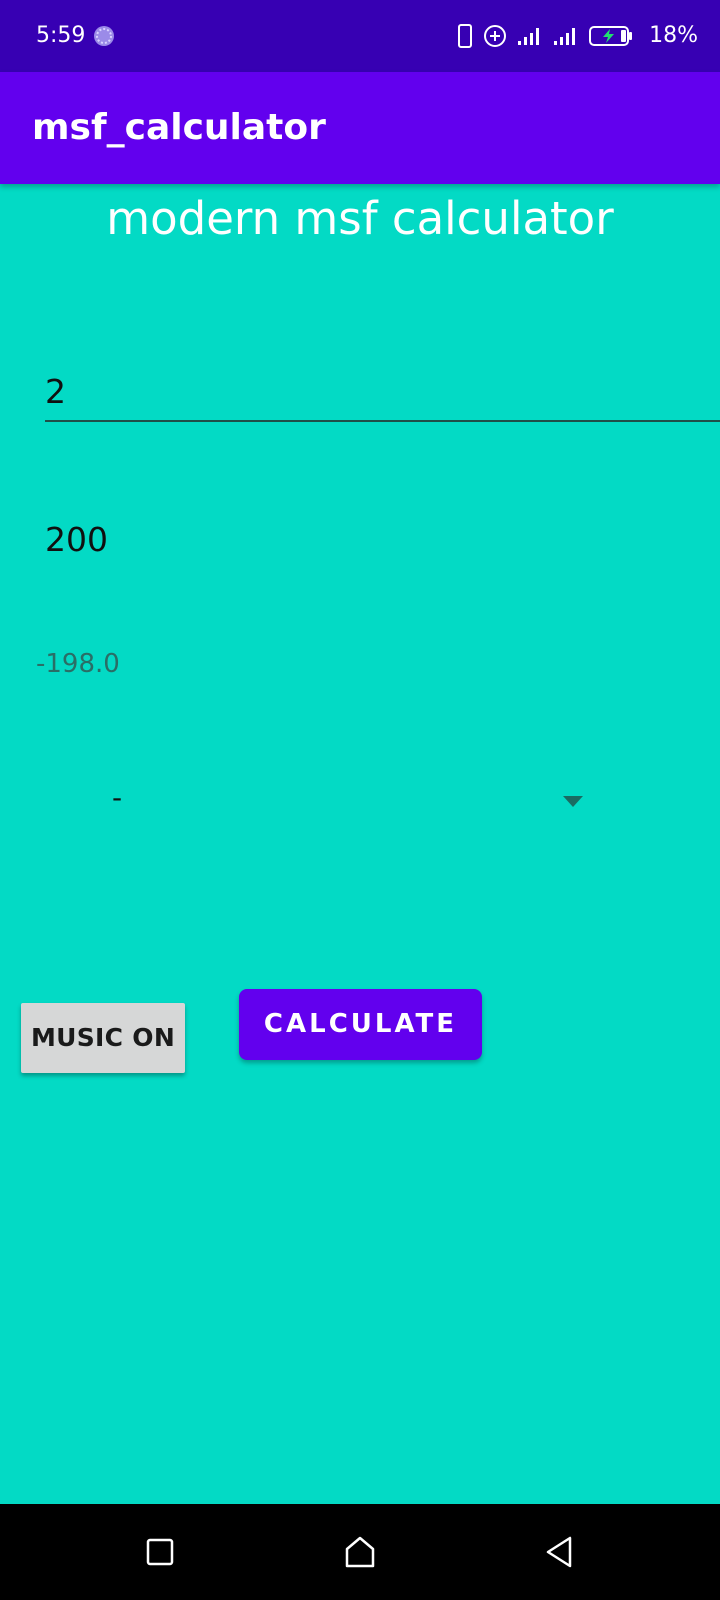 This screenshot has width=720, height=1600. Describe the element at coordinates (360, 1024) in the screenshot. I see `calculate-button: CALCULATE` at that location.